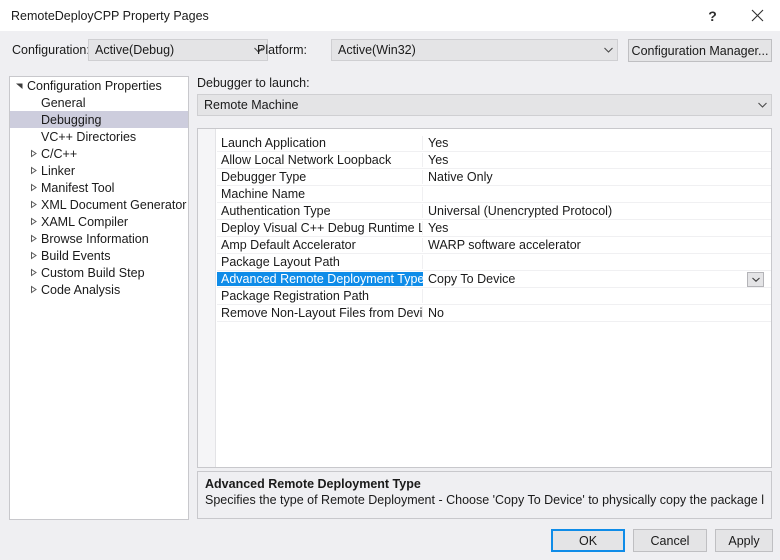  I want to click on tree-item: Custom Build Step, so click(99, 272).